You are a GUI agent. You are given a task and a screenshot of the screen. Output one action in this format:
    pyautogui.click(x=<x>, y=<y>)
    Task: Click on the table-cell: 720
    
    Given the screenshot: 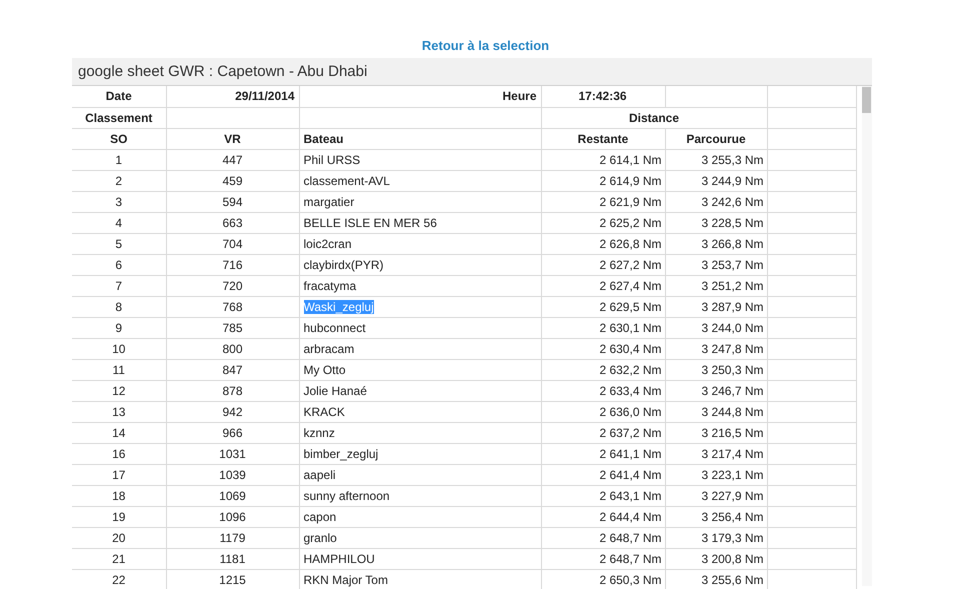 What is the action you would take?
    pyautogui.click(x=232, y=285)
    